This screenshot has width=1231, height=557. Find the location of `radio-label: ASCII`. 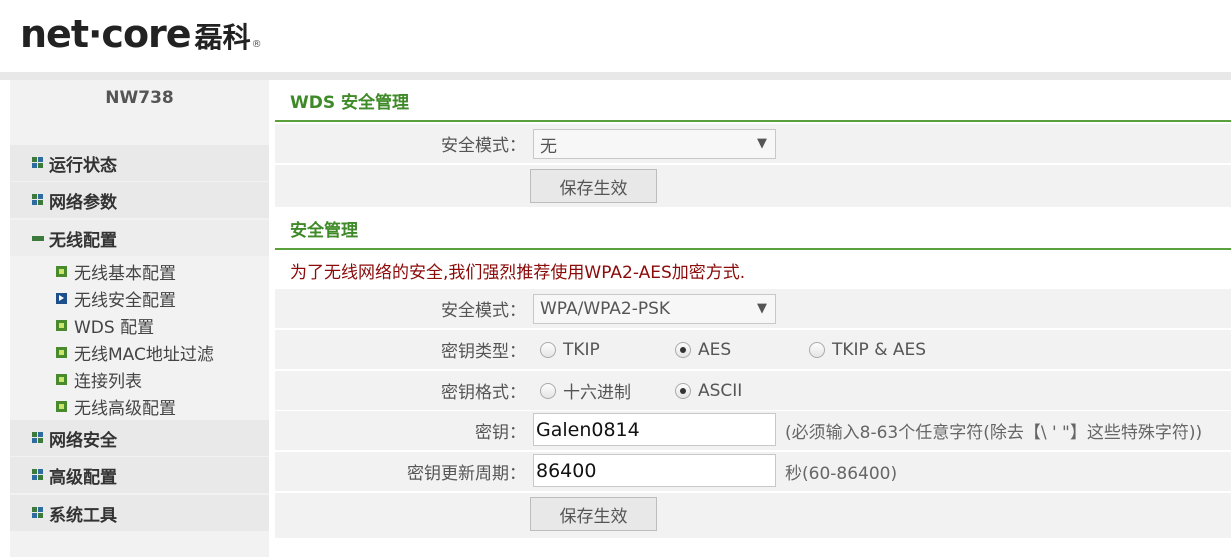

radio-label: ASCII is located at coordinates (720, 390).